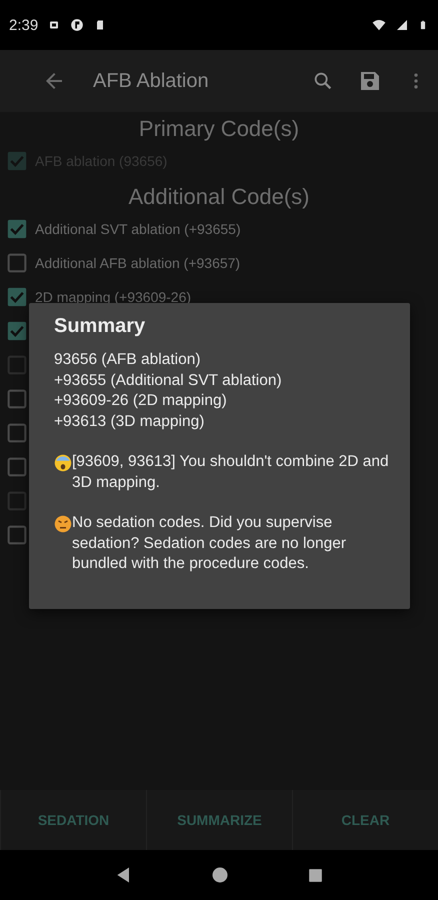  I want to click on signal-icon, so click(402, 25).